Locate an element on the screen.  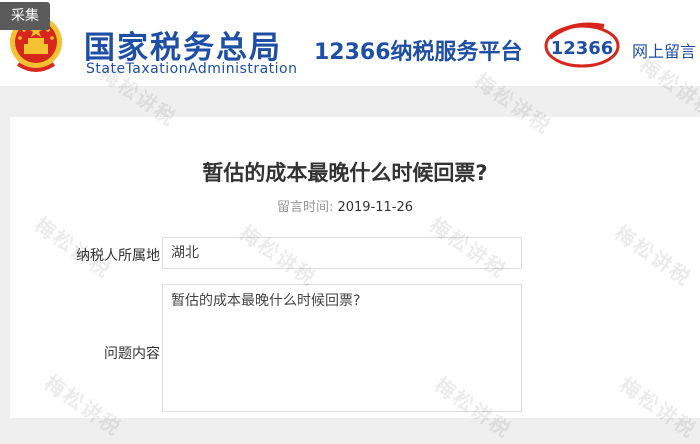
svg-text: 12366 is located at coordinates (582, 48).